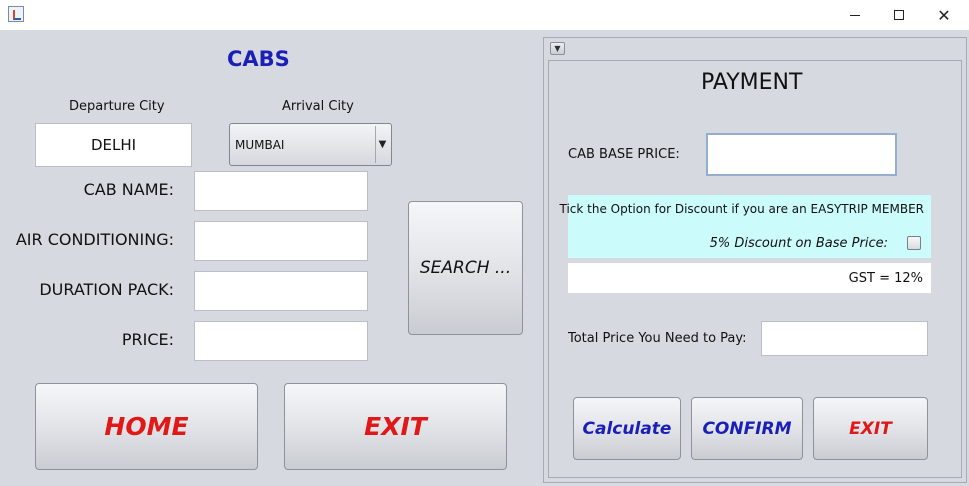  What do you see at coordinates (752, 82) in the screenshot?
I see `payment-title: PAYMENT` at bounding box center [752, 82].